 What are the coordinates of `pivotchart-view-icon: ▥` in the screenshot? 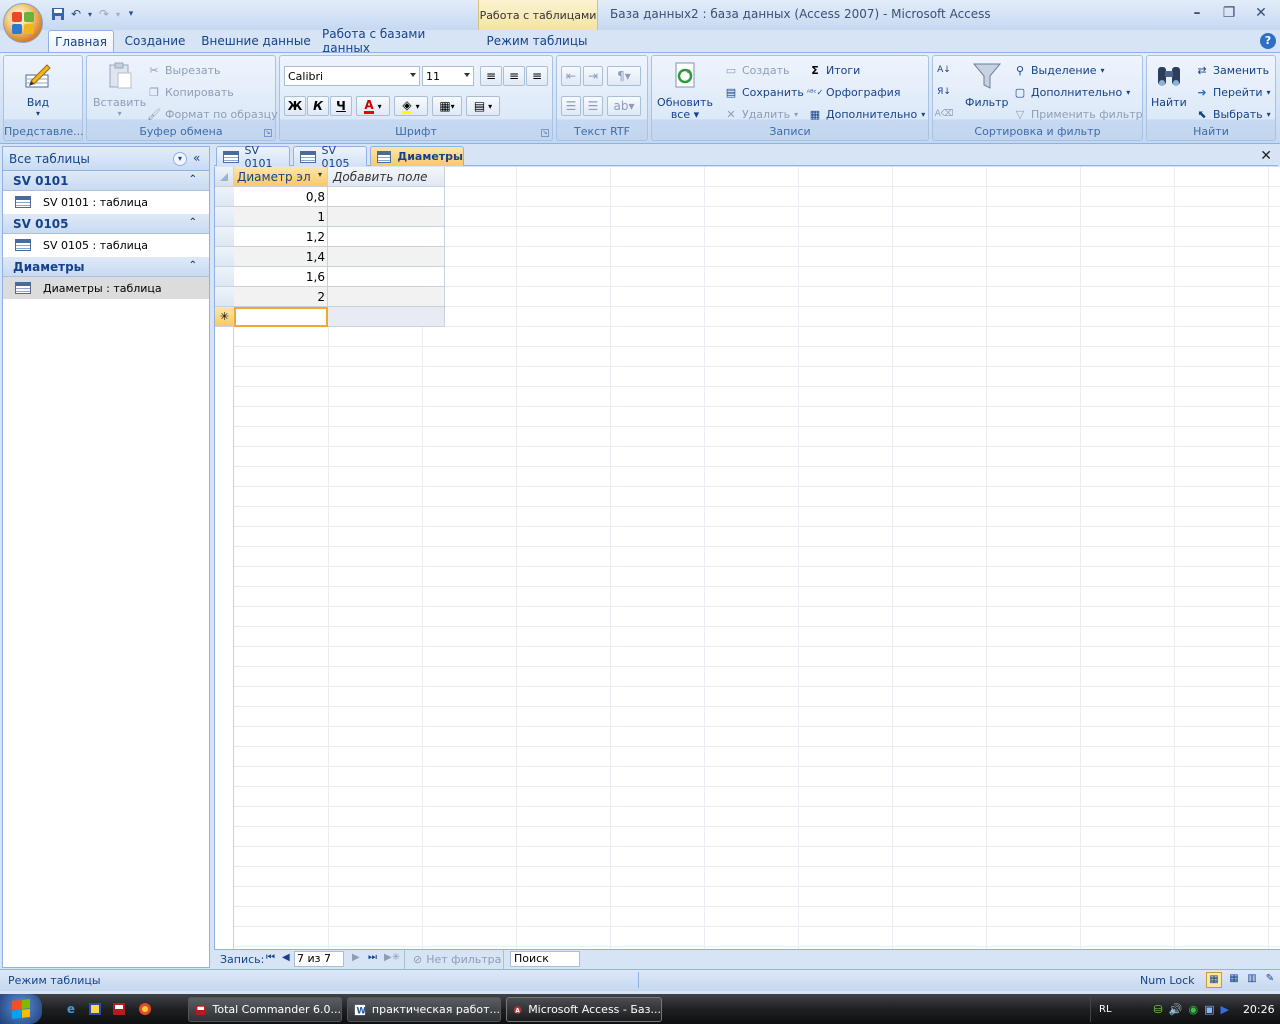 It's located at (1252, 980).